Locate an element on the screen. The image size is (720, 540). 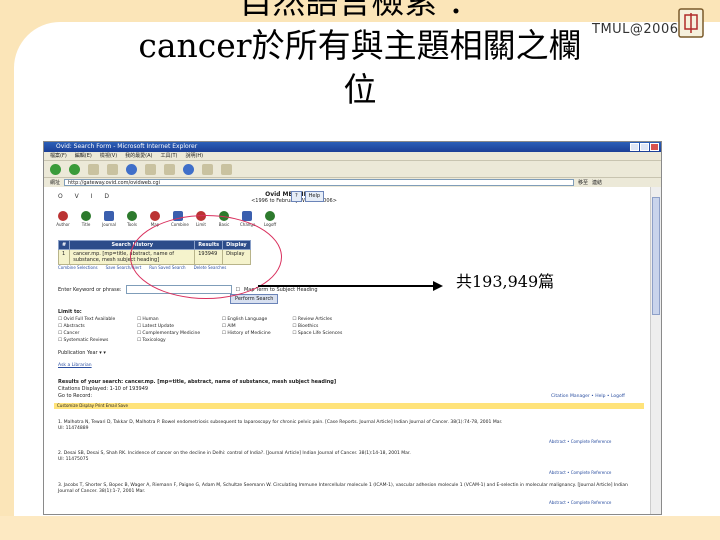
result-count-label: 共193,949篇 is located at coordinates (505, 281).